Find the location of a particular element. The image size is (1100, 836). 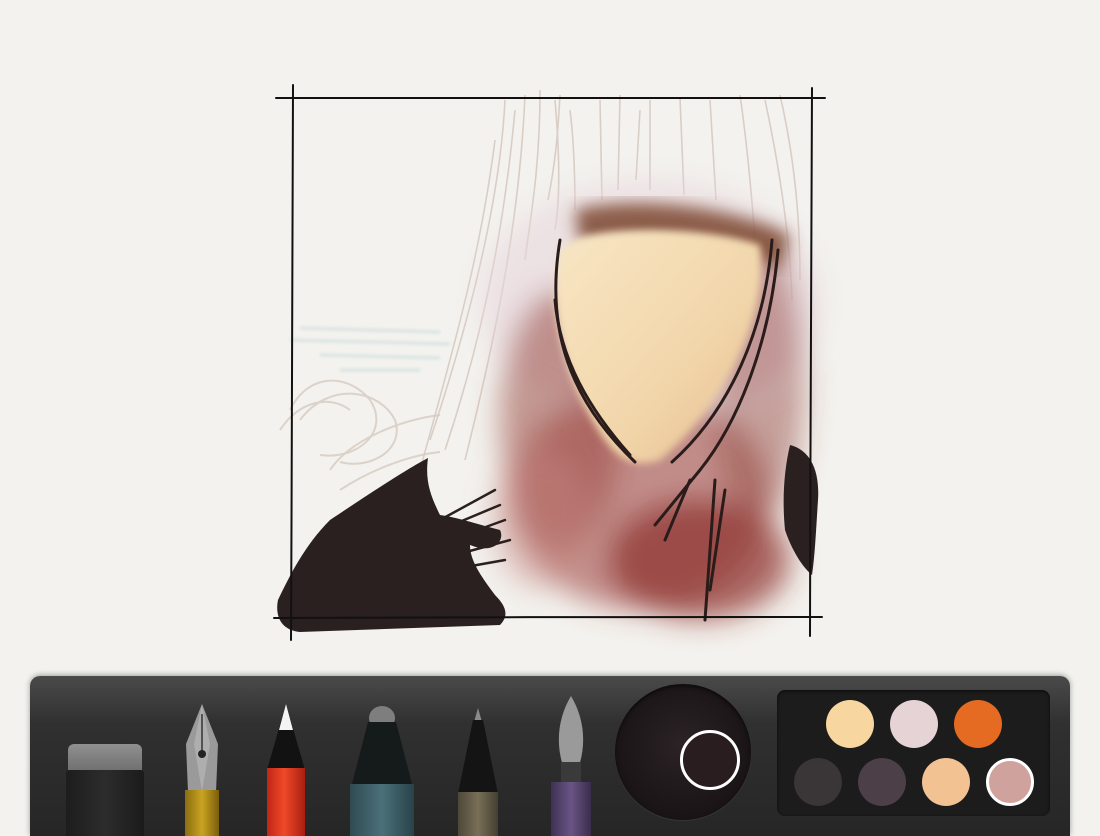

current-color-swatch is located at coordinates (710, 760).